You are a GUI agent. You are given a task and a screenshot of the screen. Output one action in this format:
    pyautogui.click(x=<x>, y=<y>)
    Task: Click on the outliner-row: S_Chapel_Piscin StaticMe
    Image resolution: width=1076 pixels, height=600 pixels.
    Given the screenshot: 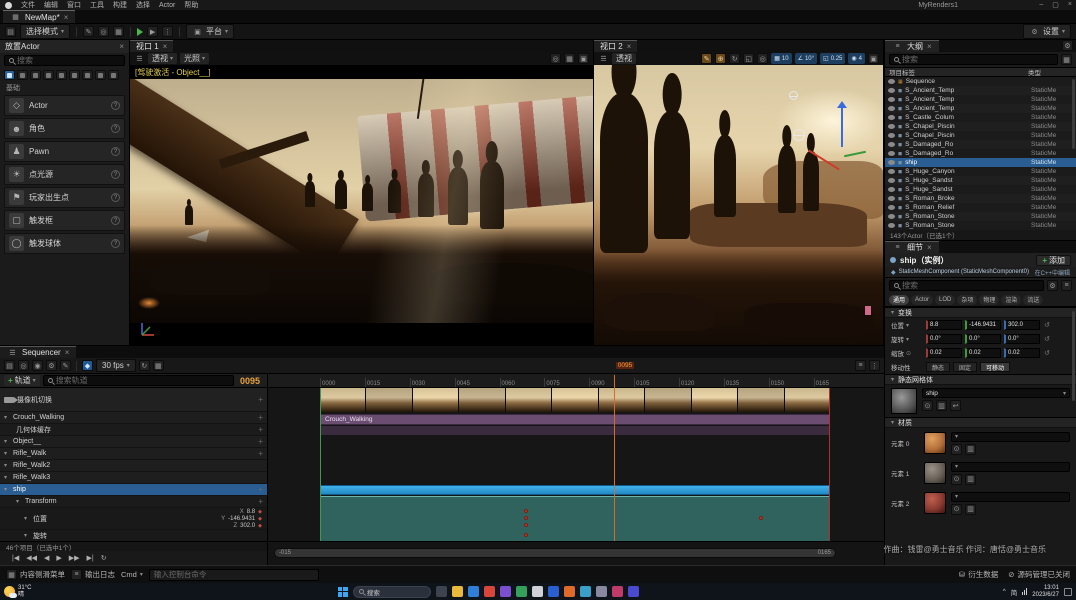 What is the action you would take?
    pyautogui.click(x=980, y=126)
    